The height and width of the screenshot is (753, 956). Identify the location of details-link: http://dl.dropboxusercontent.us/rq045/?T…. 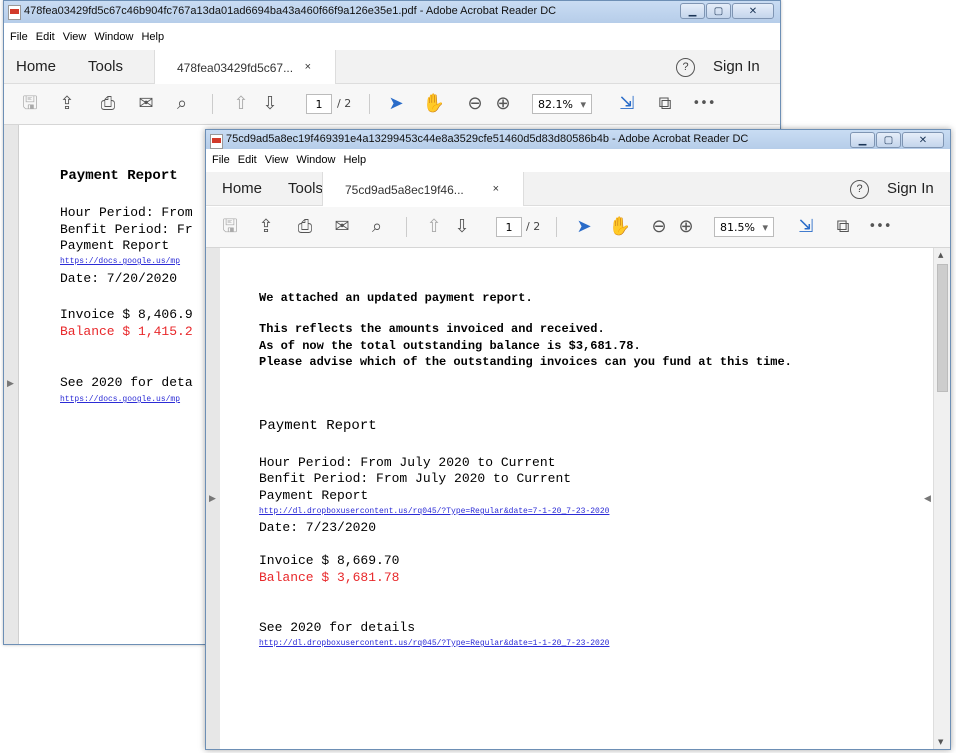
(434, 643).